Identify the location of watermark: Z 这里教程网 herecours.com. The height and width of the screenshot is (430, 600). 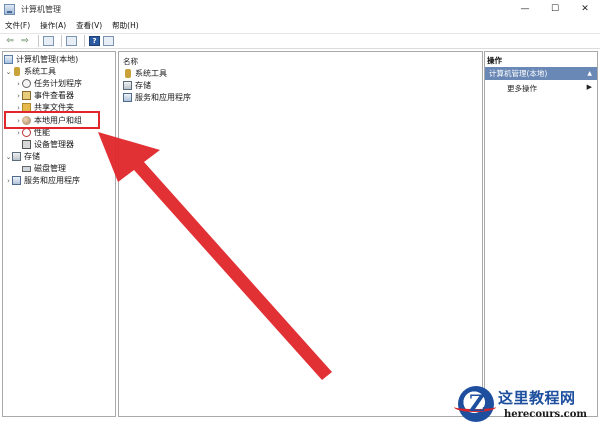
(526, 406).